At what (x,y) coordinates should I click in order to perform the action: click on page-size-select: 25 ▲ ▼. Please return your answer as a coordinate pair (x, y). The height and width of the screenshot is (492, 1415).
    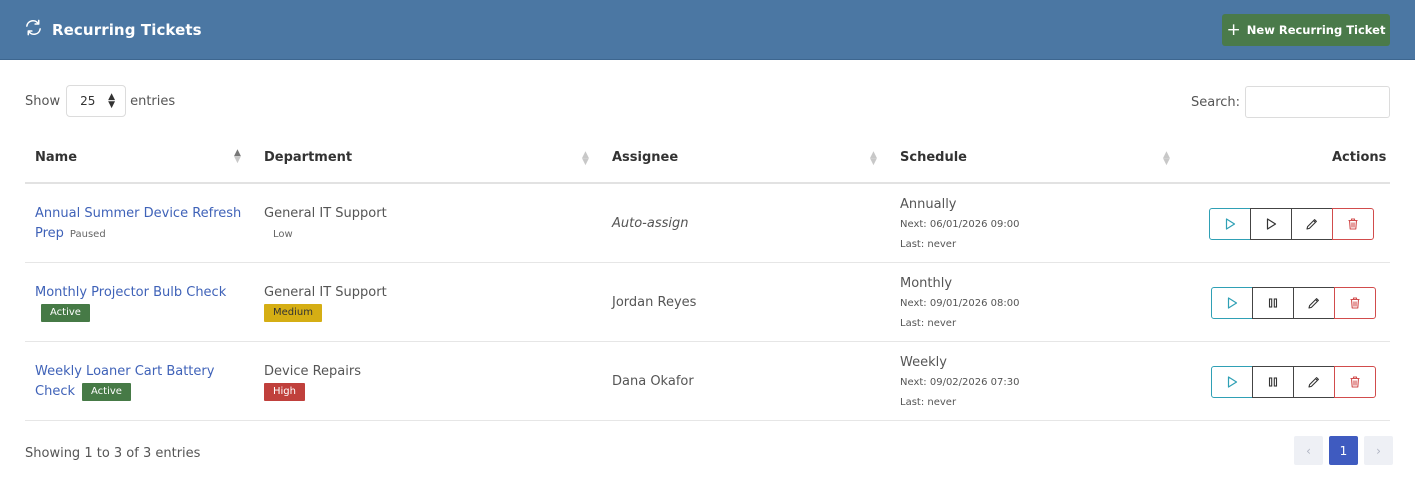
    Looking at the image, I should click on (96, 101).